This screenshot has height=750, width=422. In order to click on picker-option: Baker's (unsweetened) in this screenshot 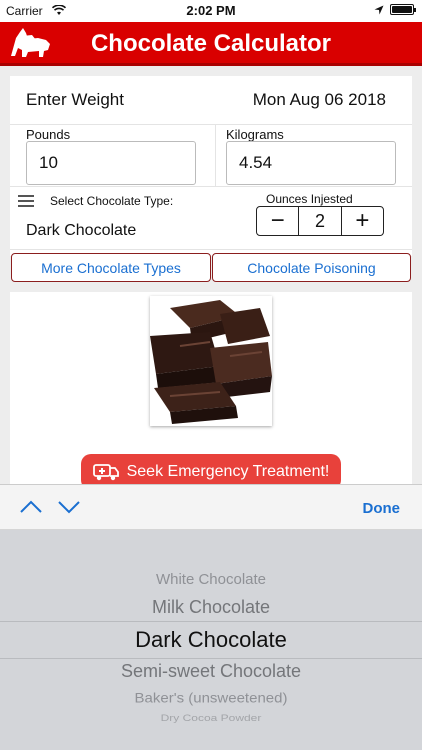, I will do `click(211, 698)`.